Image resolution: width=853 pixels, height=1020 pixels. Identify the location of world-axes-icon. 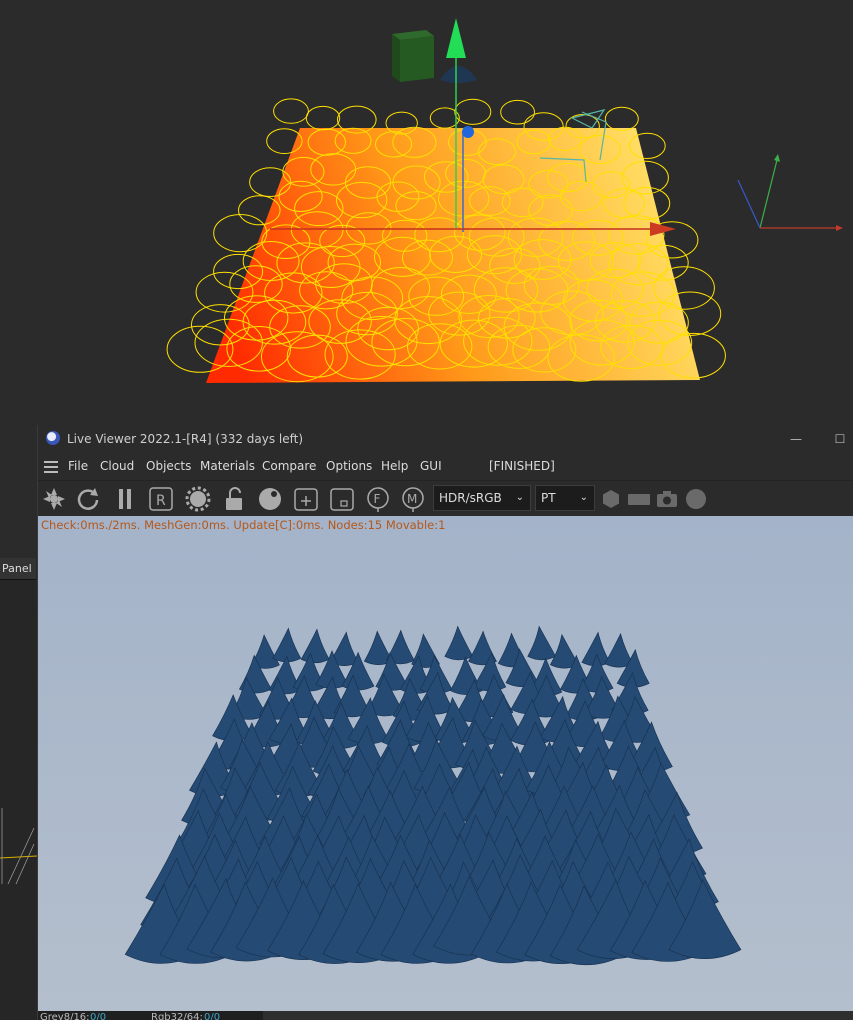
(790, 192).